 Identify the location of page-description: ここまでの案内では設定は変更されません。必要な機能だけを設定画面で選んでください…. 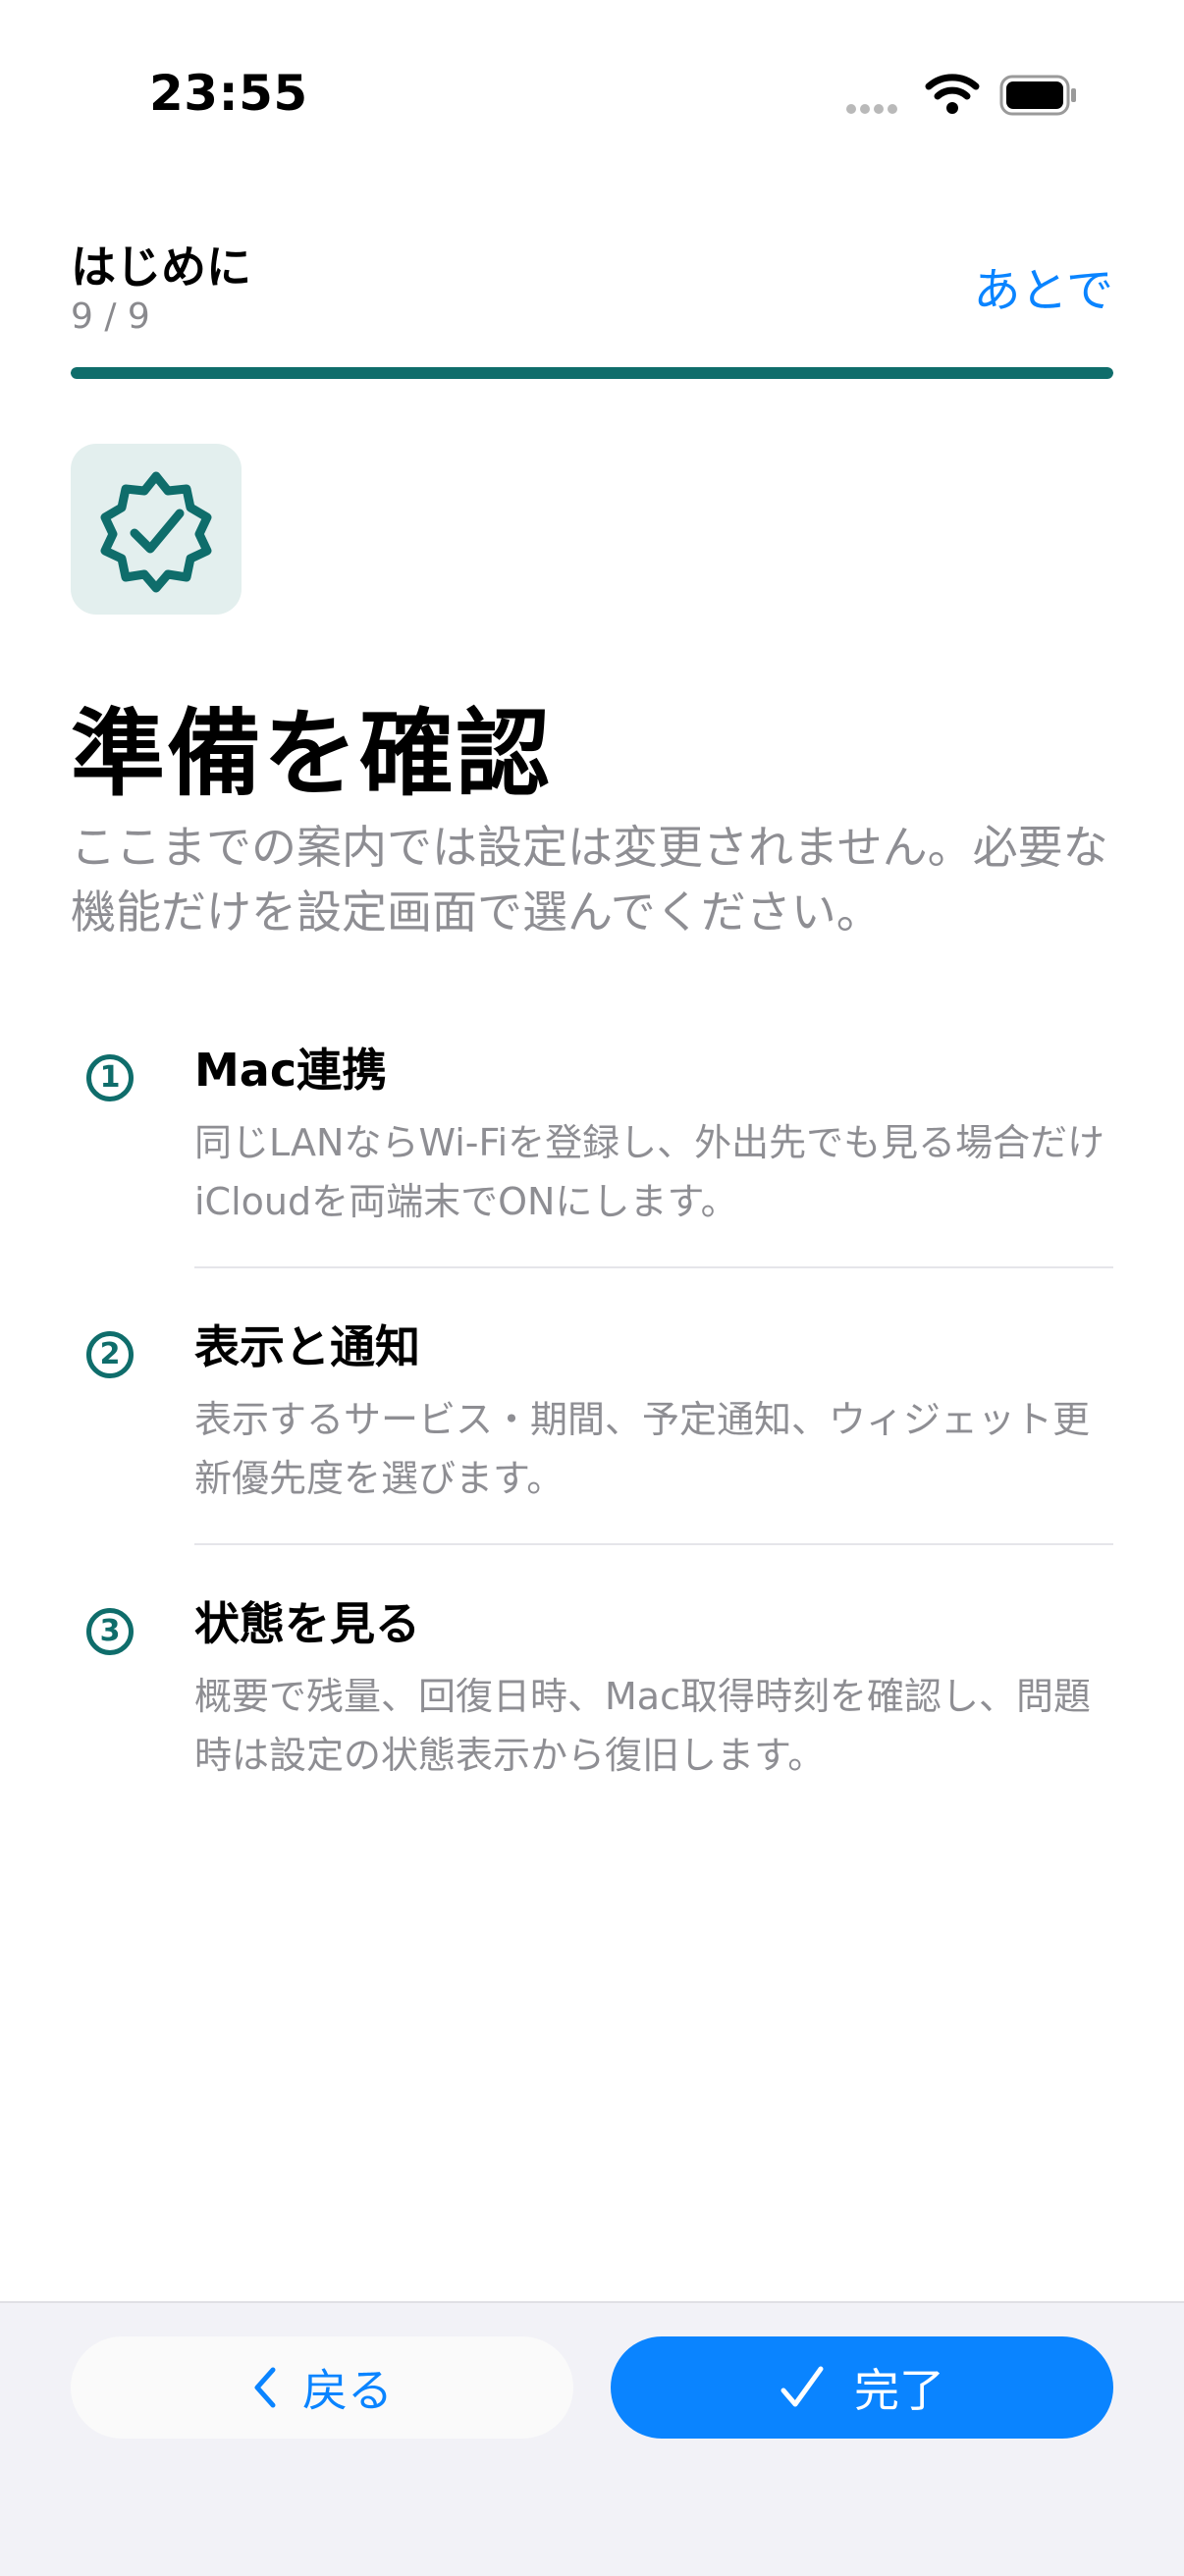
(589, 880).